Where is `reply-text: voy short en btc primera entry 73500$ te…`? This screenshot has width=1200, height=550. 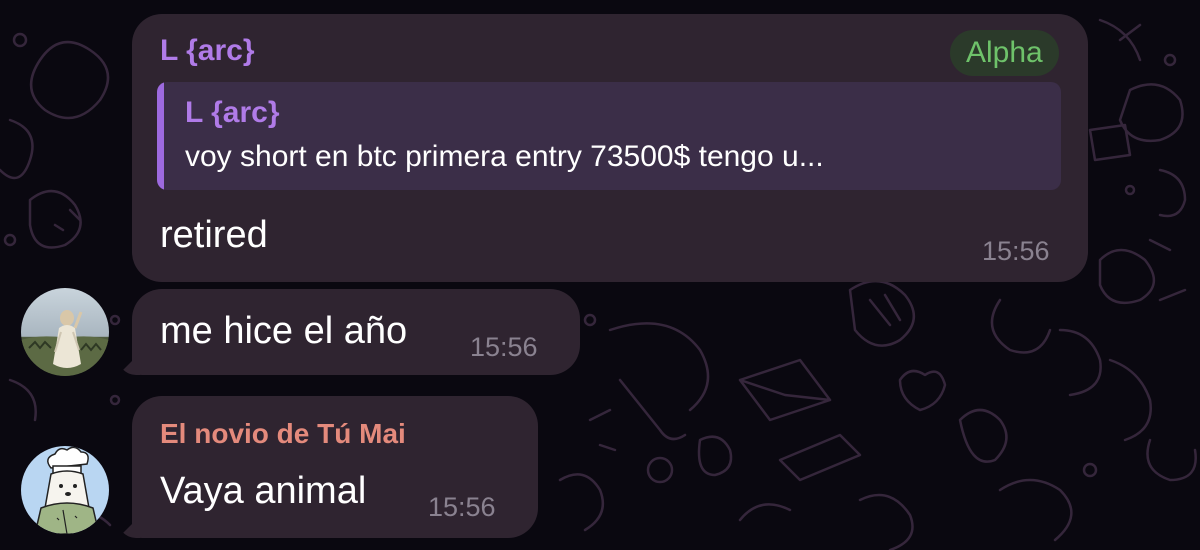 reply-text: voy short en btc primera entry 73500$ te… is located at coordinates (504, 156).